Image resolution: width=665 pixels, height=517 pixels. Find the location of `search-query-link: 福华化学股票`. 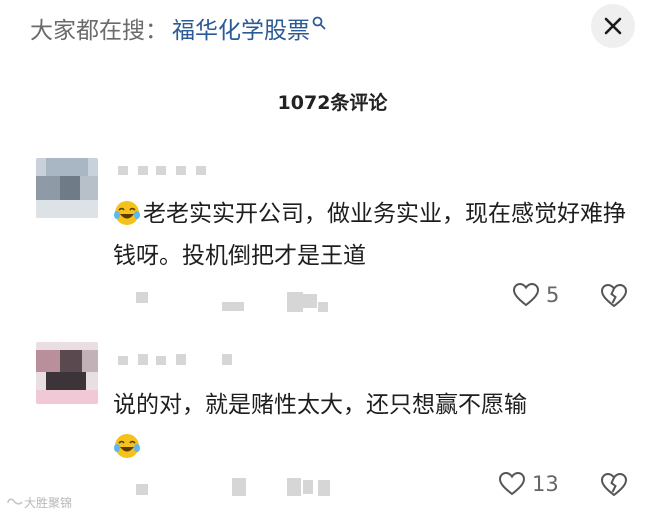

search-query-link: 福华化学股票 is located at coordinates (241, 28).